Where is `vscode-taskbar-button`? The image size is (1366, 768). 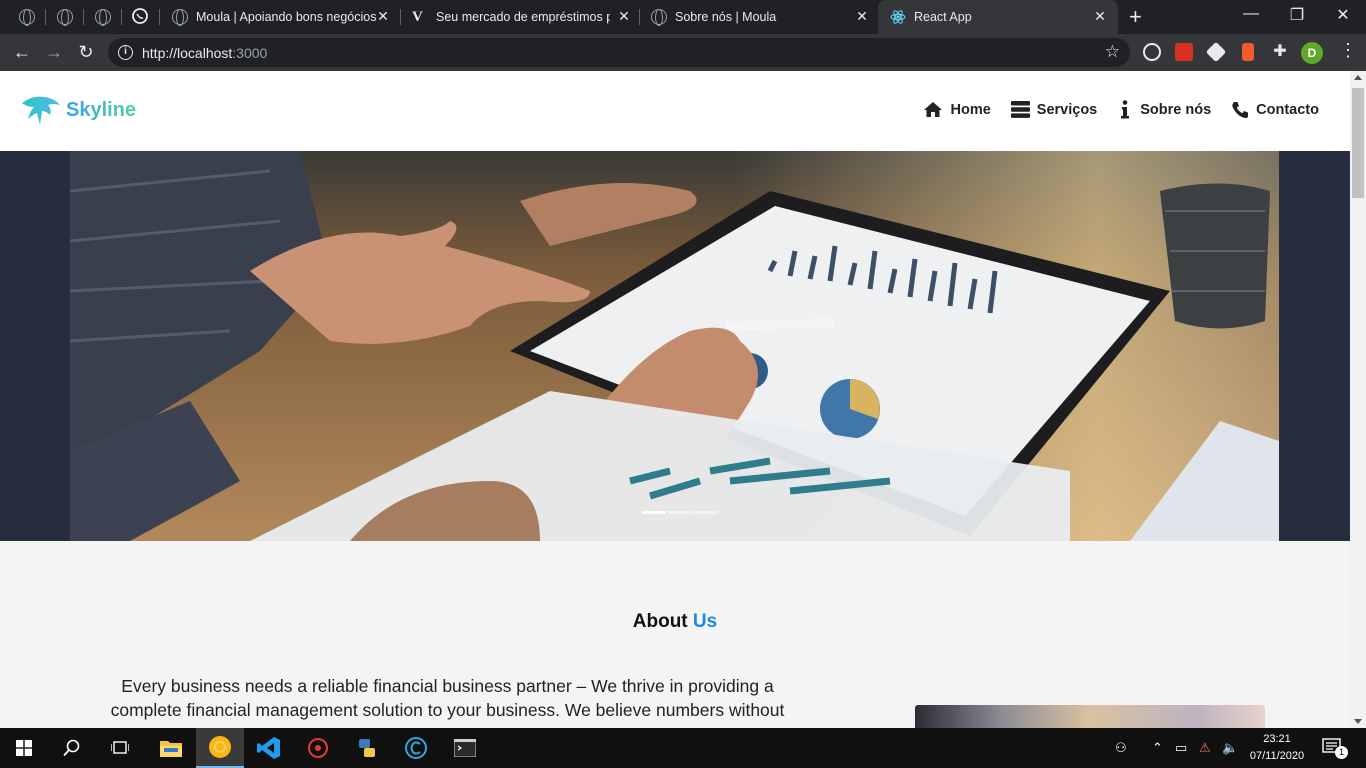
vscode-taskbar-button is located at coordinates (269, 748).